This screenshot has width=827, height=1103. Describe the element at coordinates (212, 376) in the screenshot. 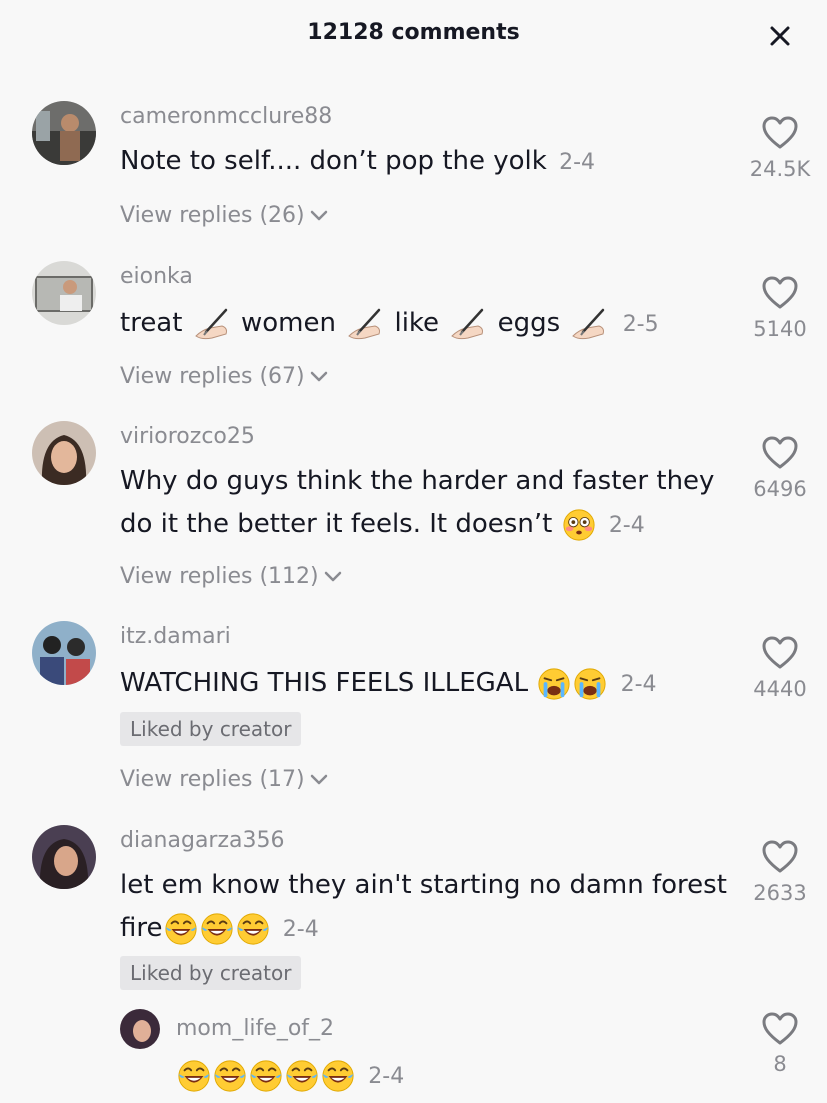

I see `view-replies-label: View replies (67)` at that location.